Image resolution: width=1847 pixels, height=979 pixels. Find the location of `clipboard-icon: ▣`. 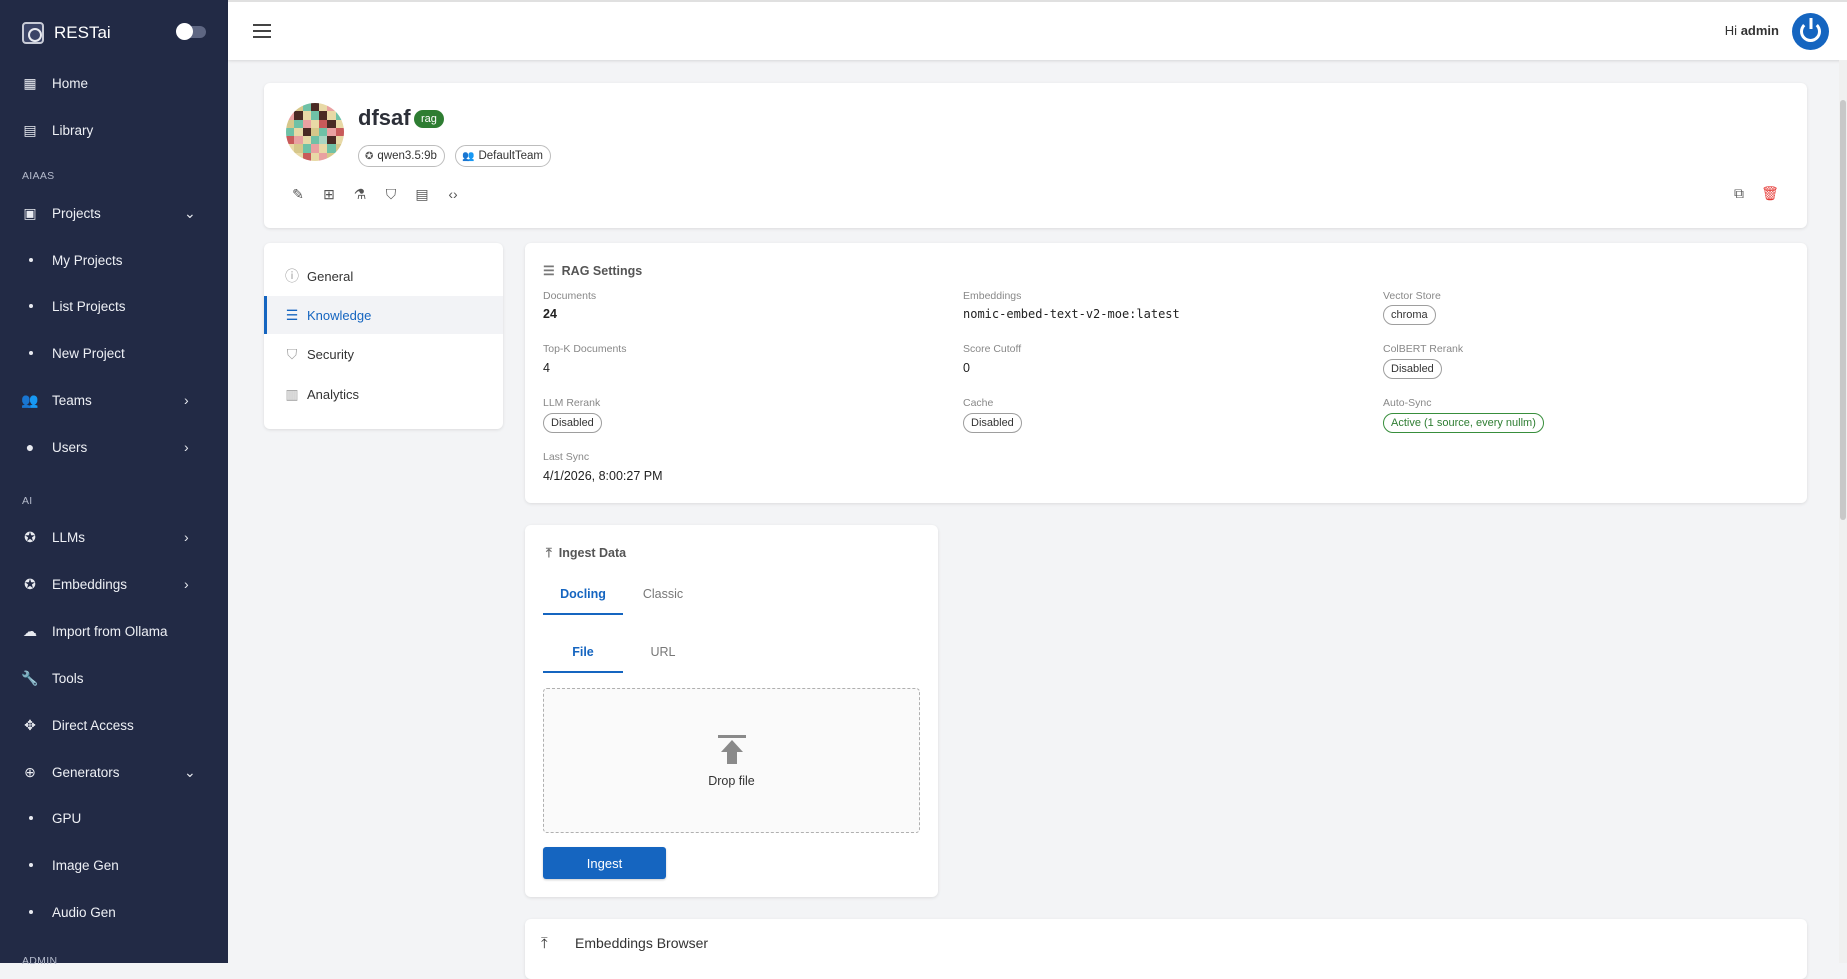

clipboard-icon: ▣ is located at coordinates (30, 212).